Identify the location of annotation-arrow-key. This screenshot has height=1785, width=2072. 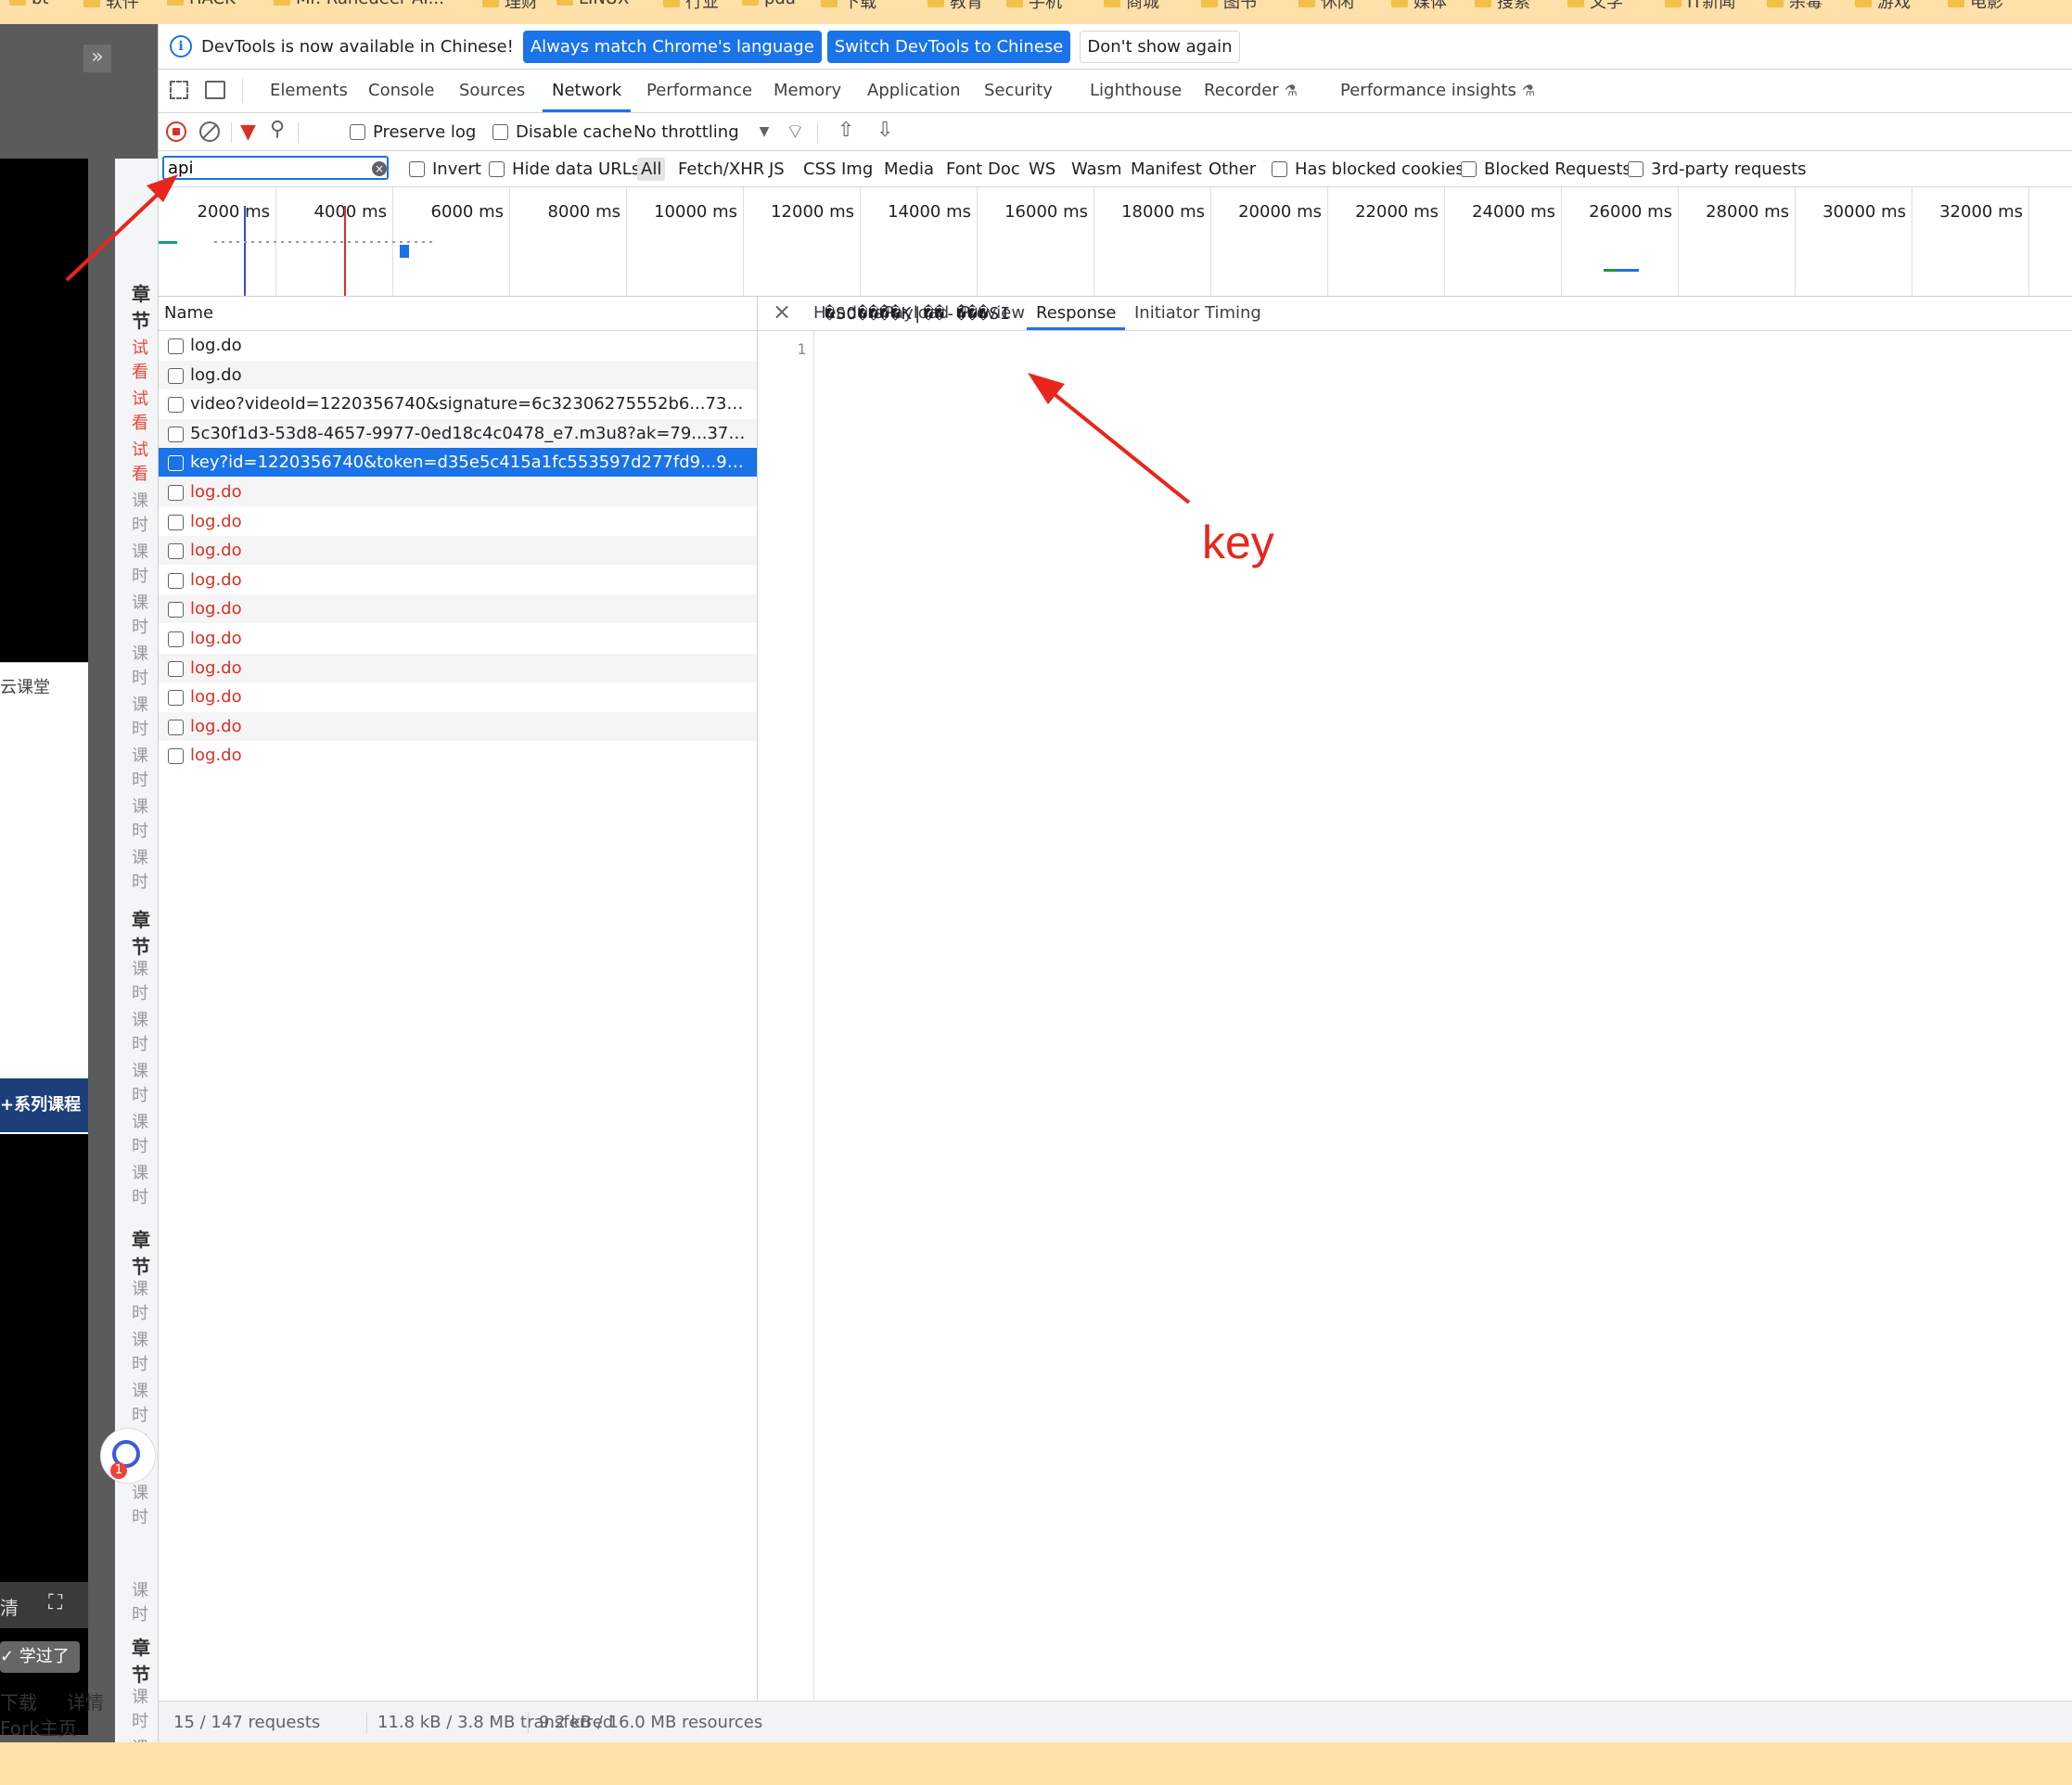
(1109, 438).